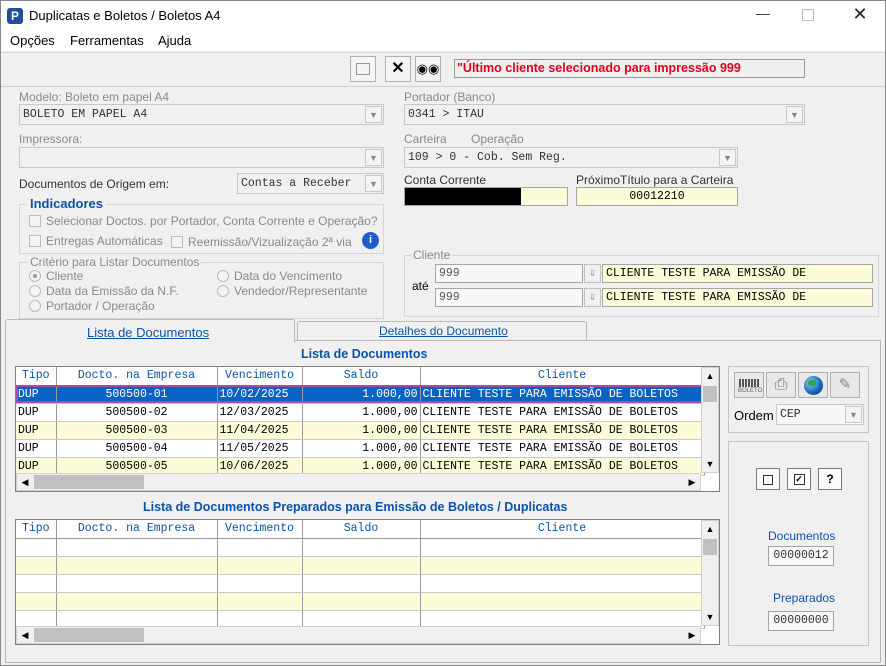  I want to click on cliente-from-code: 999, so click(509, 273).